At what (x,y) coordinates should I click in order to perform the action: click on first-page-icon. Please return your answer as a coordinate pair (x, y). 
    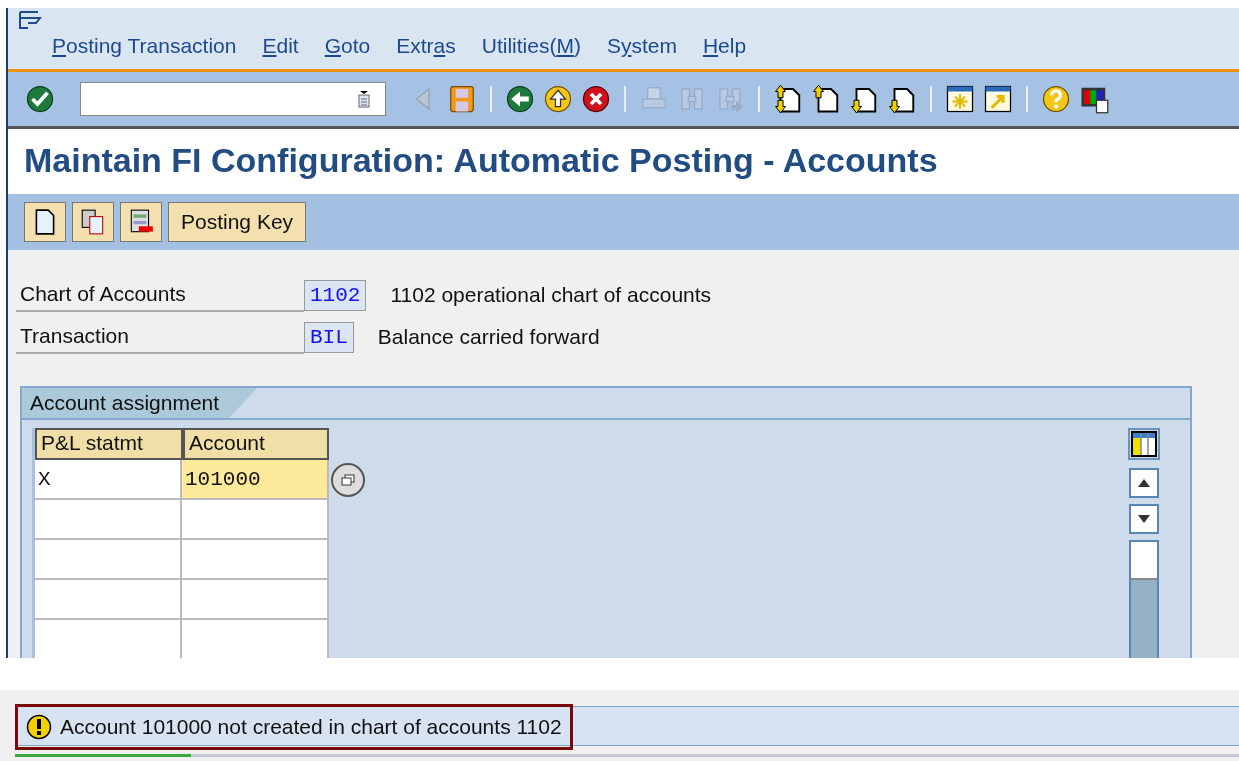
    Looking at the image, I should click on (788, 99).